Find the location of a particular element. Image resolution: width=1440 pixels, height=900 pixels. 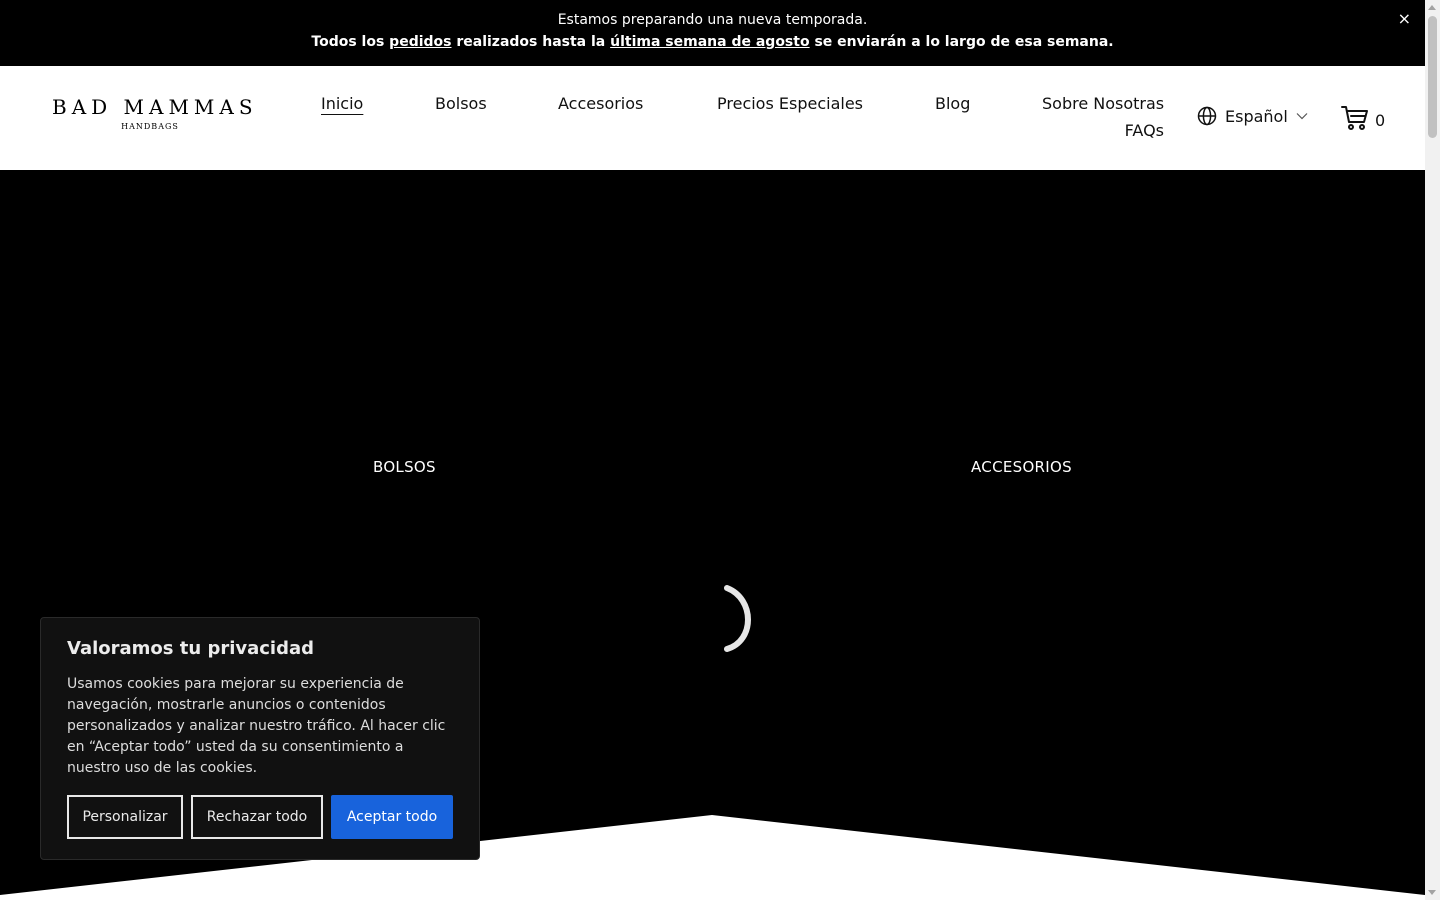

globe-icon is located at coordinates (1207, 116).